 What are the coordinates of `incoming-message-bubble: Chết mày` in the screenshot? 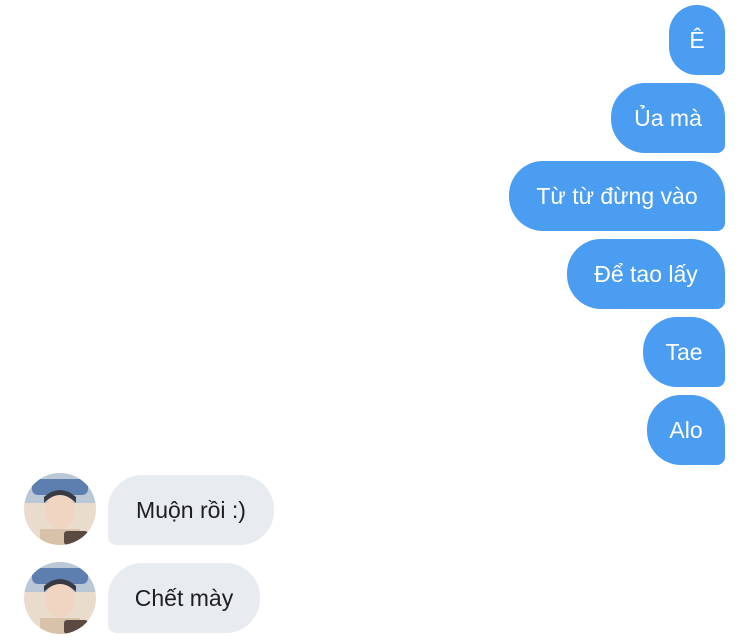 It's located at (184, 598).